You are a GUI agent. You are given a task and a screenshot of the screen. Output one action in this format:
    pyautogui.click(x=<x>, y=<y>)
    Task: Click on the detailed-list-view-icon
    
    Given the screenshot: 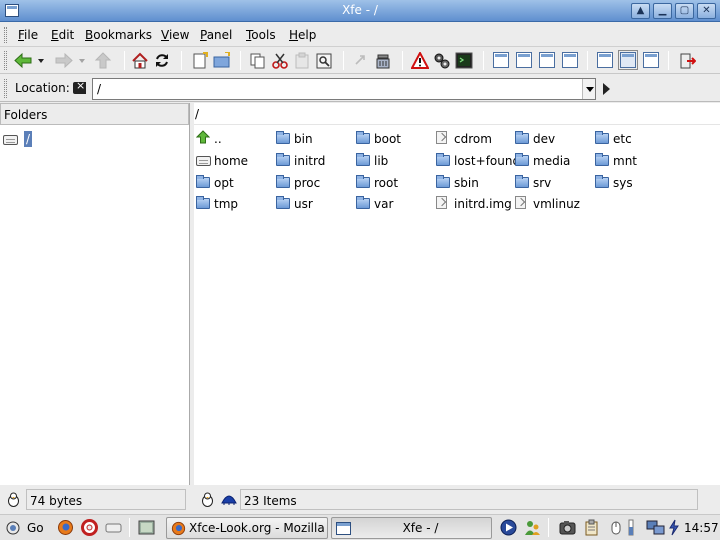 What is the action you would take?
    pyautogui.click(x=651, y=60)
    